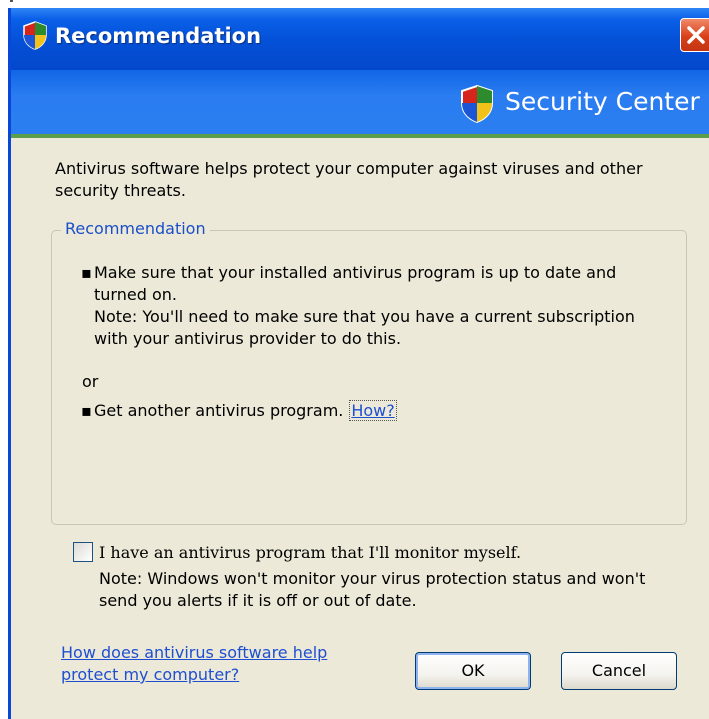 This screenshot has width=709, height=719. Describe the element at coordinates (477, 104) in the screenshot. I see `security-center-shield-icon` at that location.